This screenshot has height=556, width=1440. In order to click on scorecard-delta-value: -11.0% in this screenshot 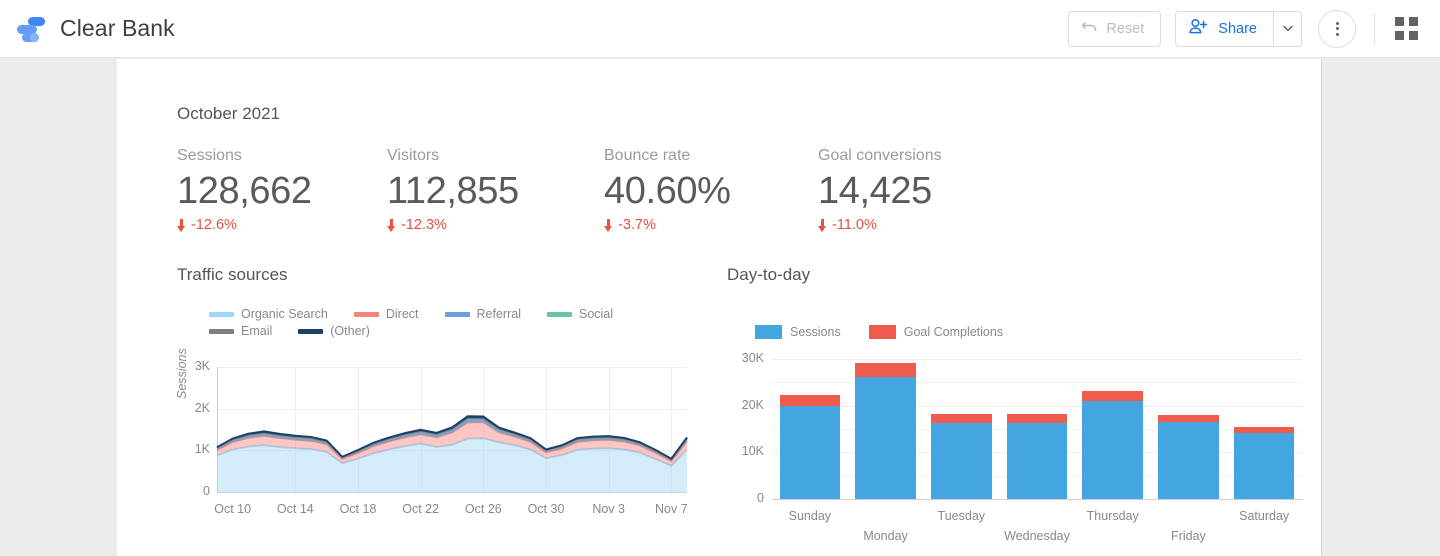, I will do `click(854, 225)`.